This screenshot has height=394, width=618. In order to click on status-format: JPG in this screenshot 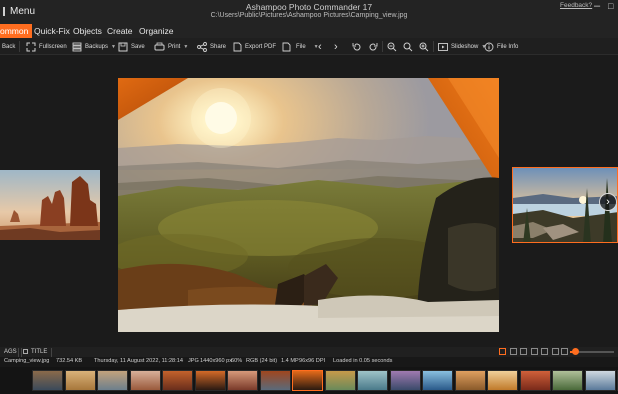, I will do `click(193, 361)`.